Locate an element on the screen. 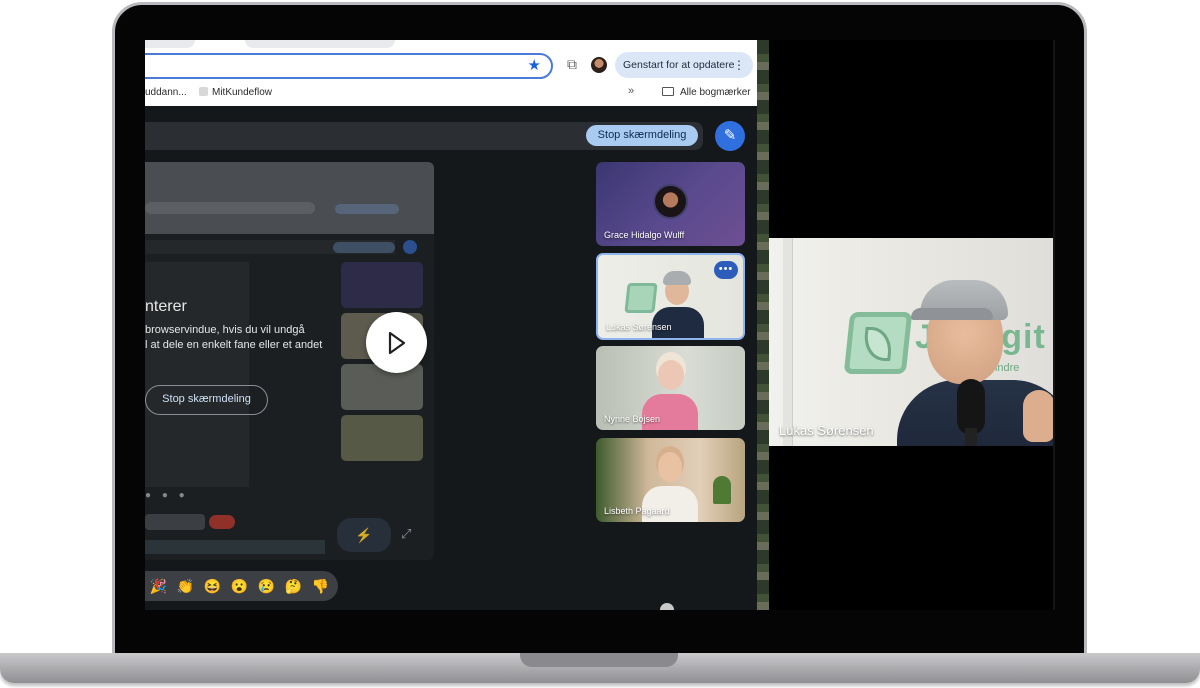 This screenshot has height=688, width=1200. restart-update-label: Genstart for at opdatere is located at coordinates (679, 65).